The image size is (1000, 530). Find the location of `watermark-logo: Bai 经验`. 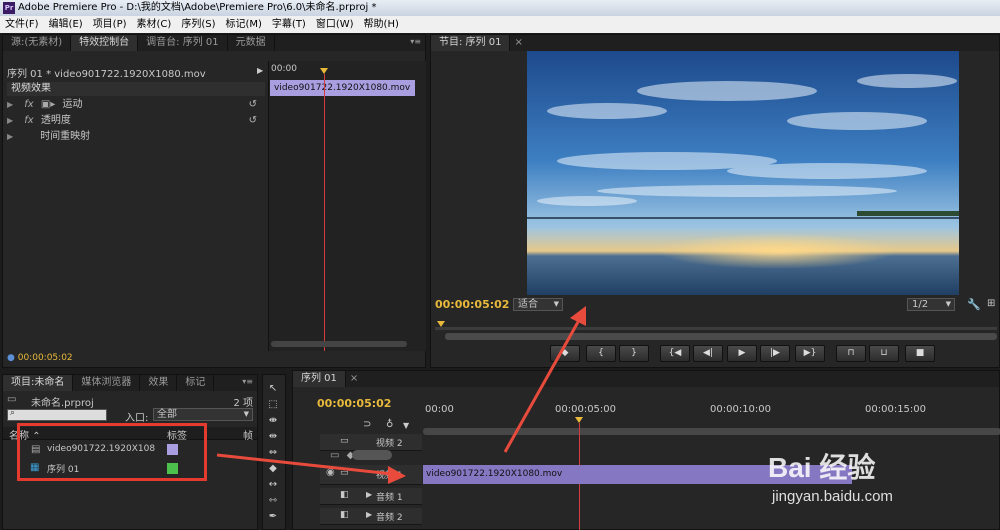

watermark-logo: Bai 经验 is located at coordinates (822, 467).